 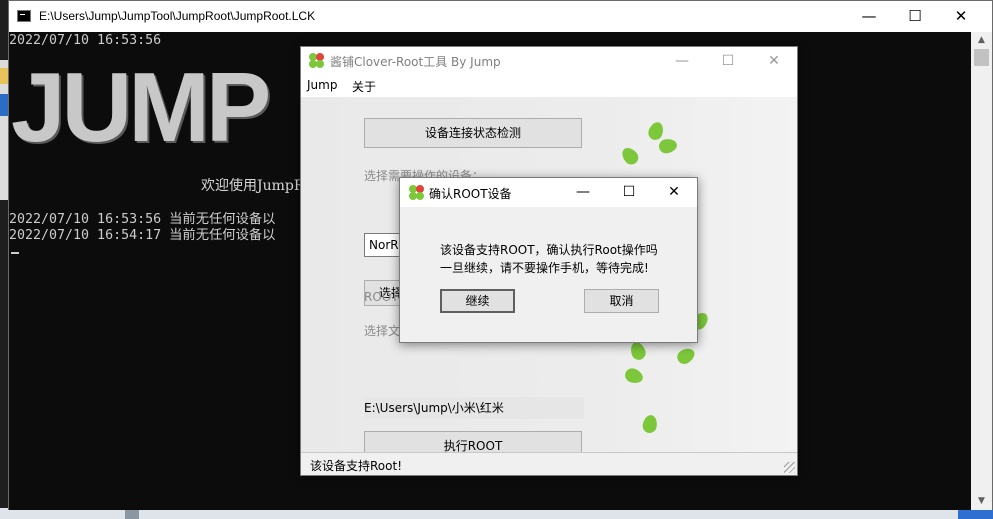 I want to click on device-select: NorR, so click(x=384, y=245).